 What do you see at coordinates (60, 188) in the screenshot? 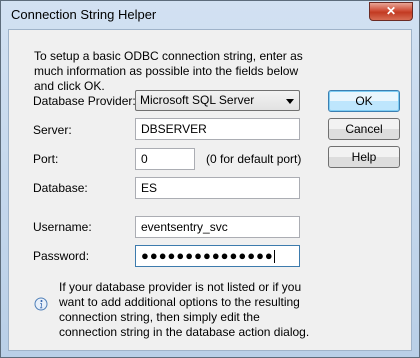
I see `database-label: Database:` at bounding box center [60, 188].